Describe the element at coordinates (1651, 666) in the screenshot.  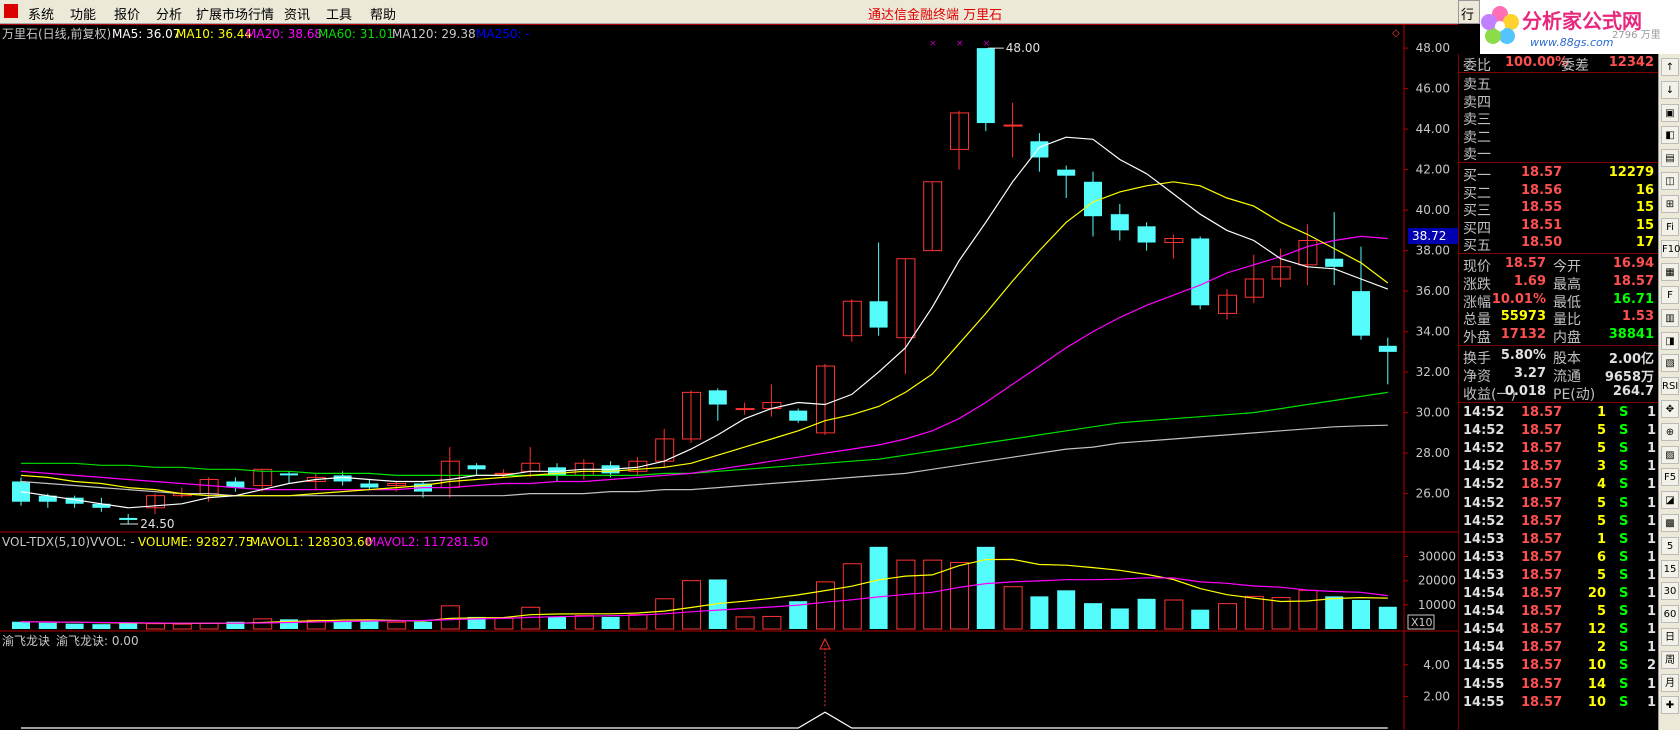
I see `tick-count: 2` at that location.